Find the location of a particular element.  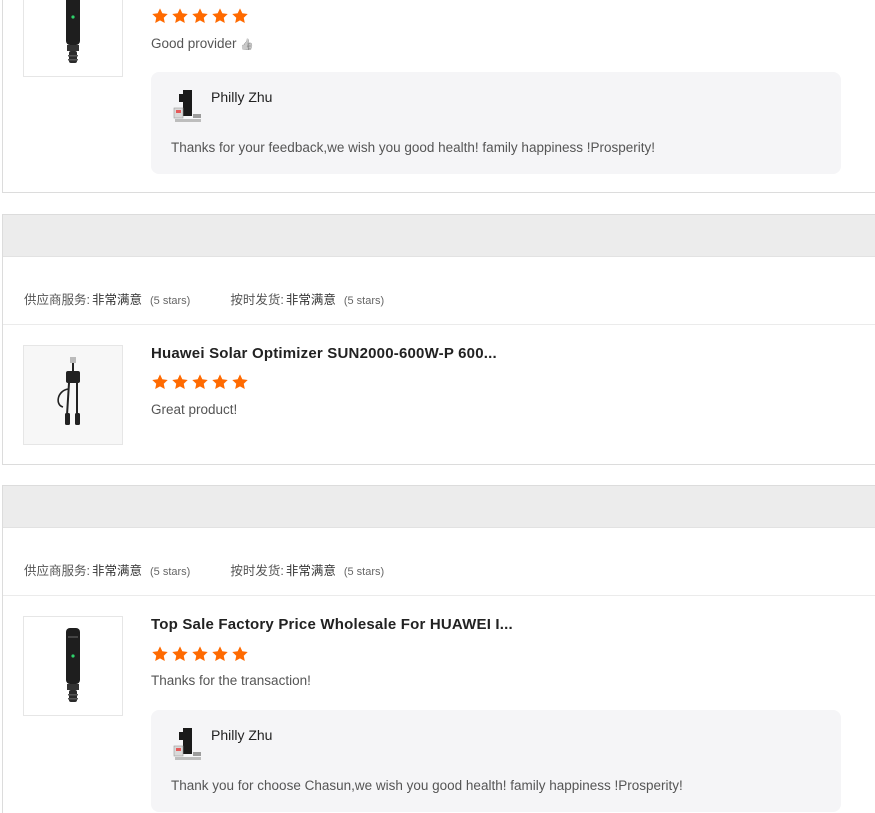

review-comment: Thanks for the transaction! is located at coordinates (231, 680).